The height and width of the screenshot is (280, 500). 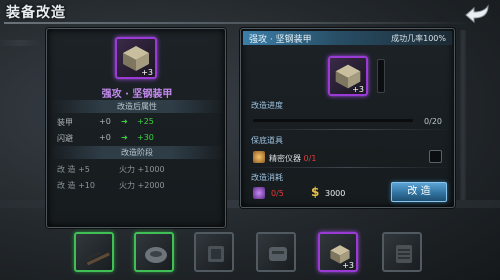 I want to click on protect-item-count: 0/1, so click(x=310, y=158).